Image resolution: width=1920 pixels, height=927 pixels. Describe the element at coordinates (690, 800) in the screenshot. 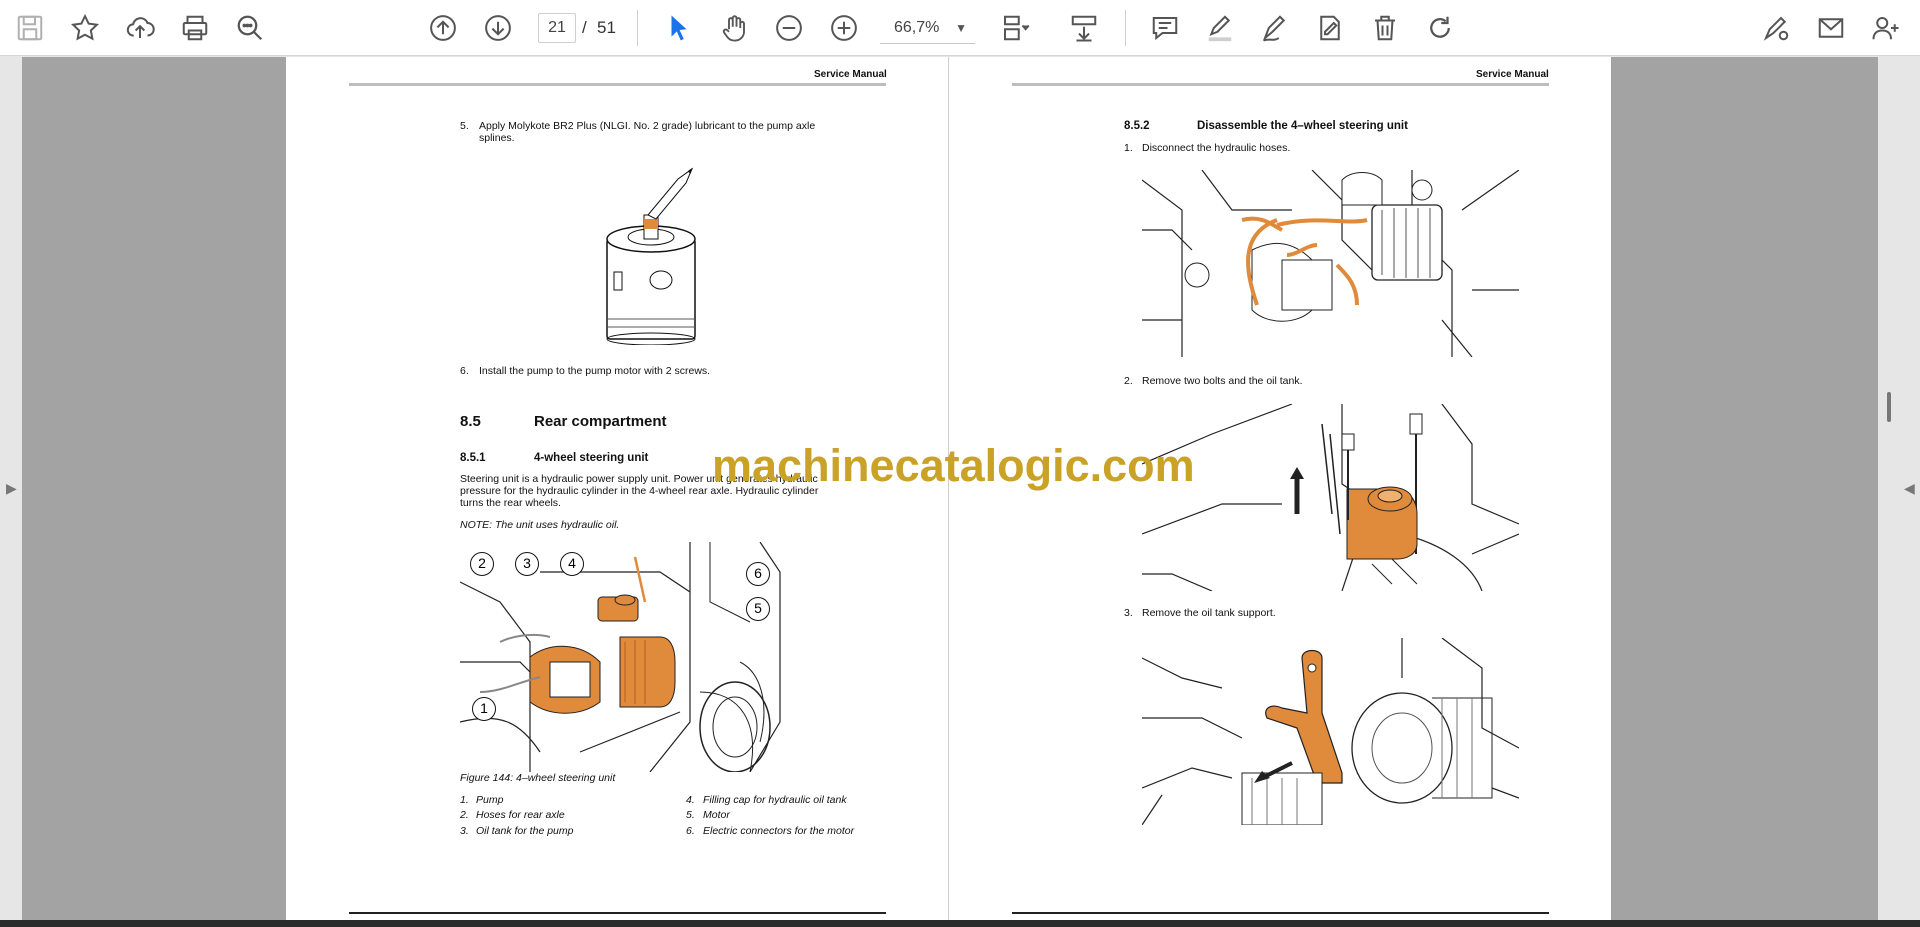

I see `legend-num: 4.` at that location.